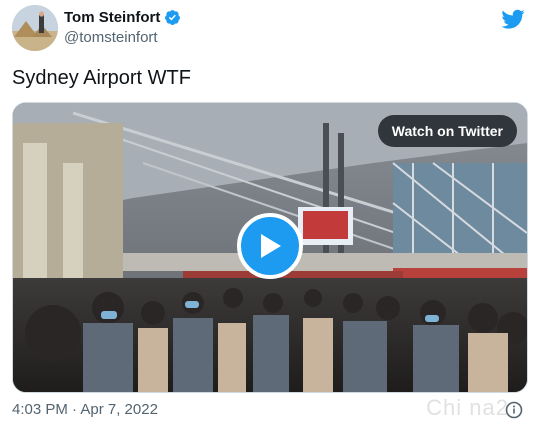 Image resolution: width=535 pixels, height=424 pixels. I want to click on tweet-text: Sydney Airport WTF, so click(101, 78).